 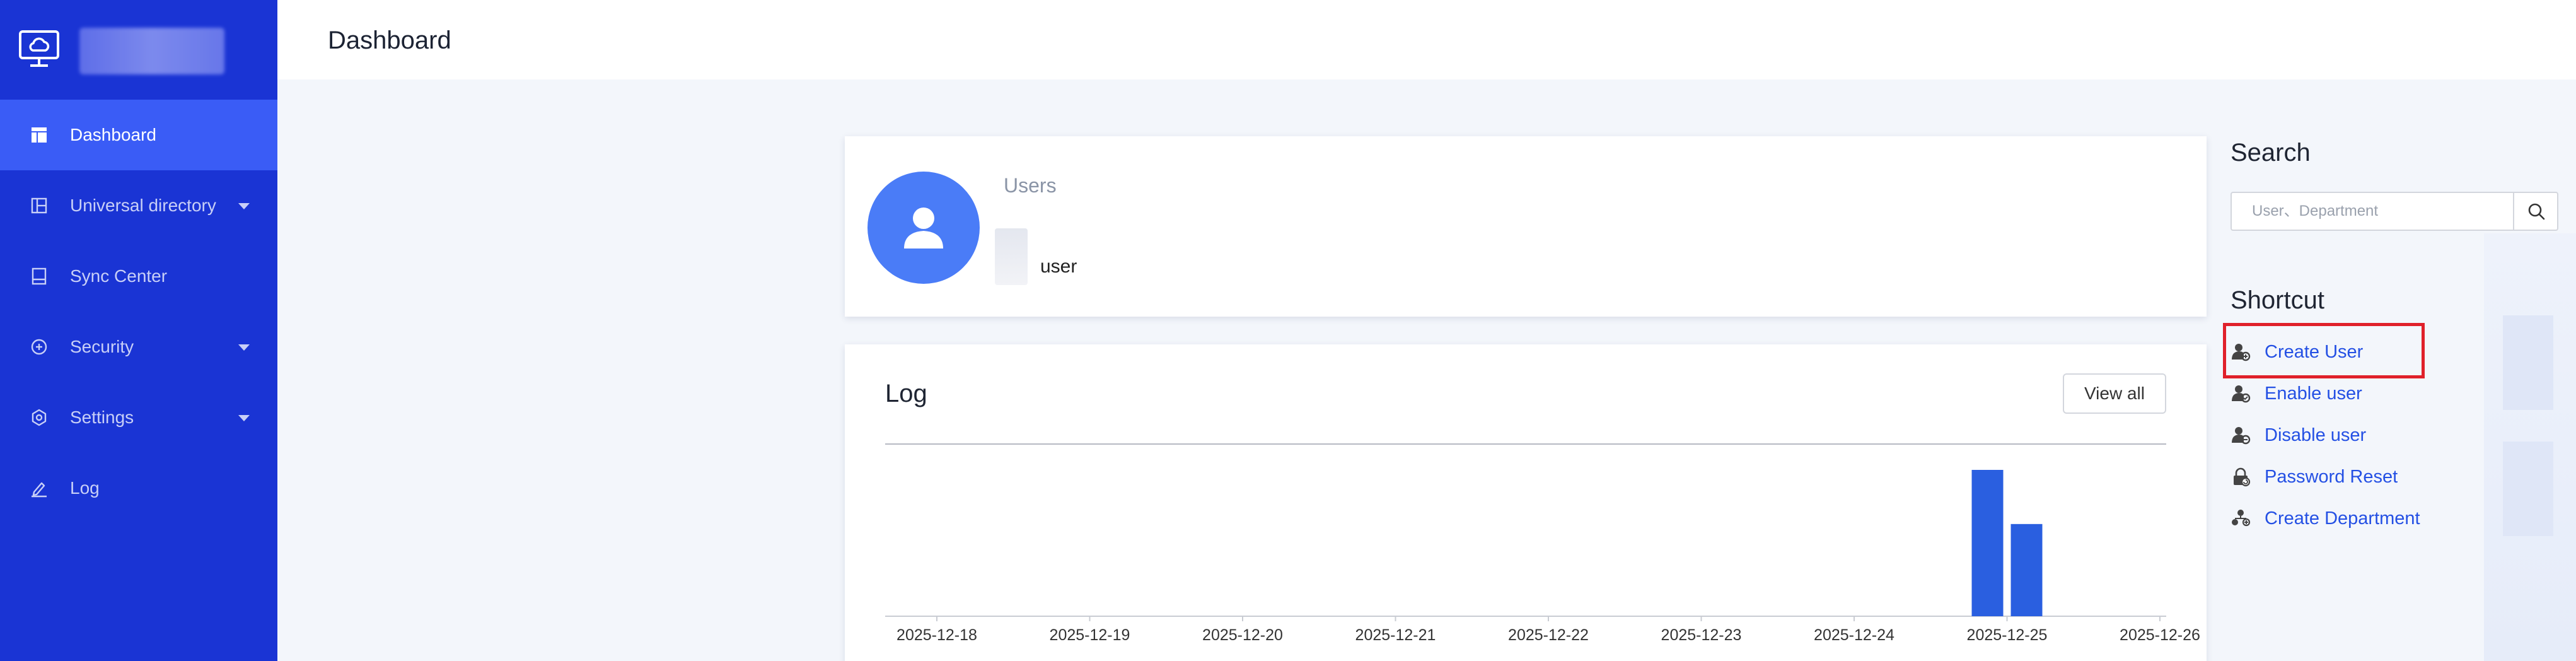 I want to click on user-enable-icon, so click(x=2241, y=394).